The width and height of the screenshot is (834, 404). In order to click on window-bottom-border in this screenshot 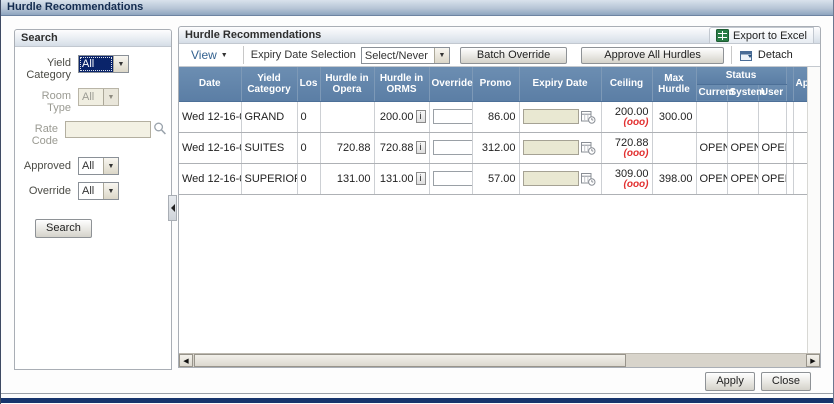, I will do `click(417, 400)`.